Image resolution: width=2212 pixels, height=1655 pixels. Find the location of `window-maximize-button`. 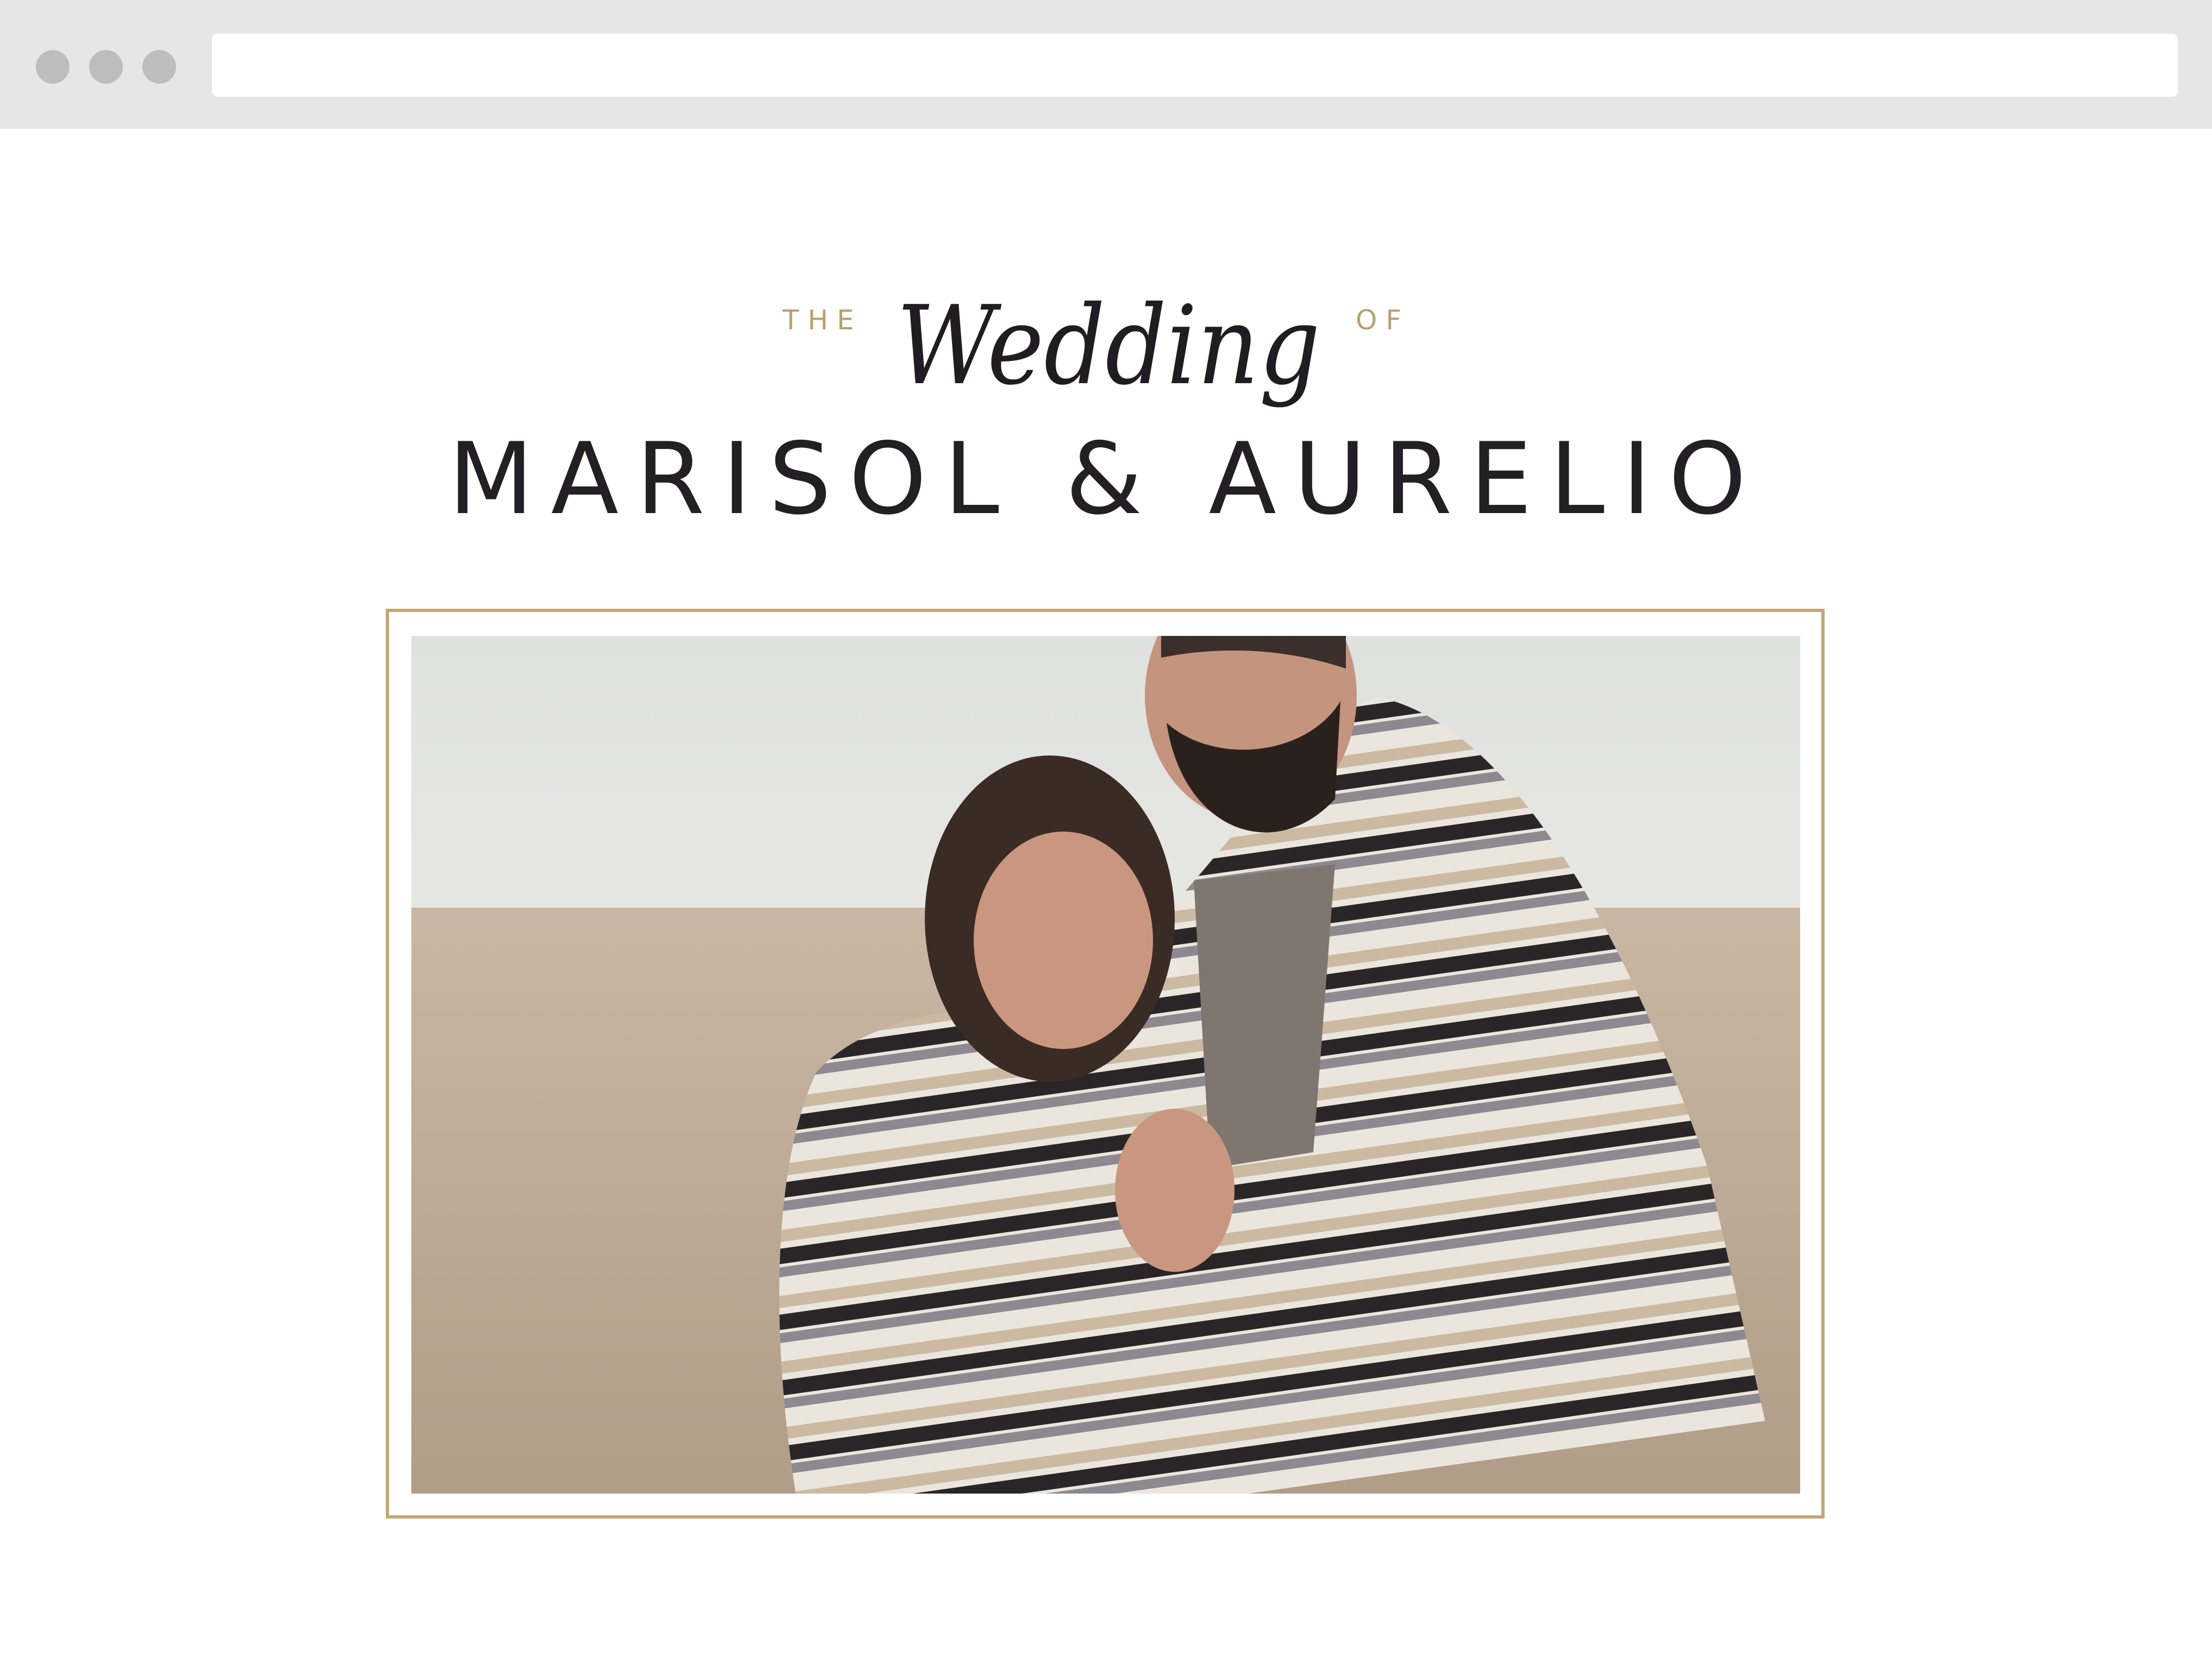

window-maximize-button is located at coordinates (159, 67).